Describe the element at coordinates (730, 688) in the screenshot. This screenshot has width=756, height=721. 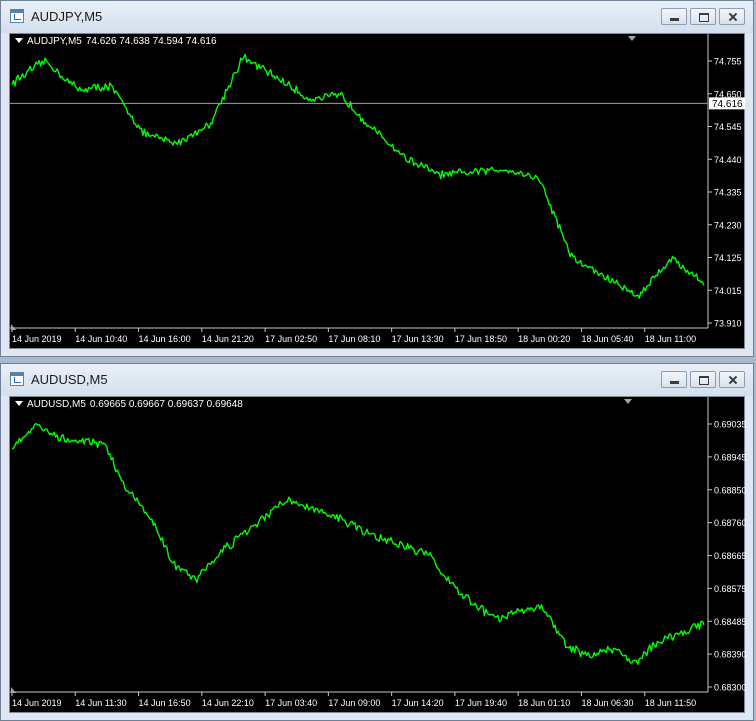
I see `price-axis-label: 0.68300` at that location.